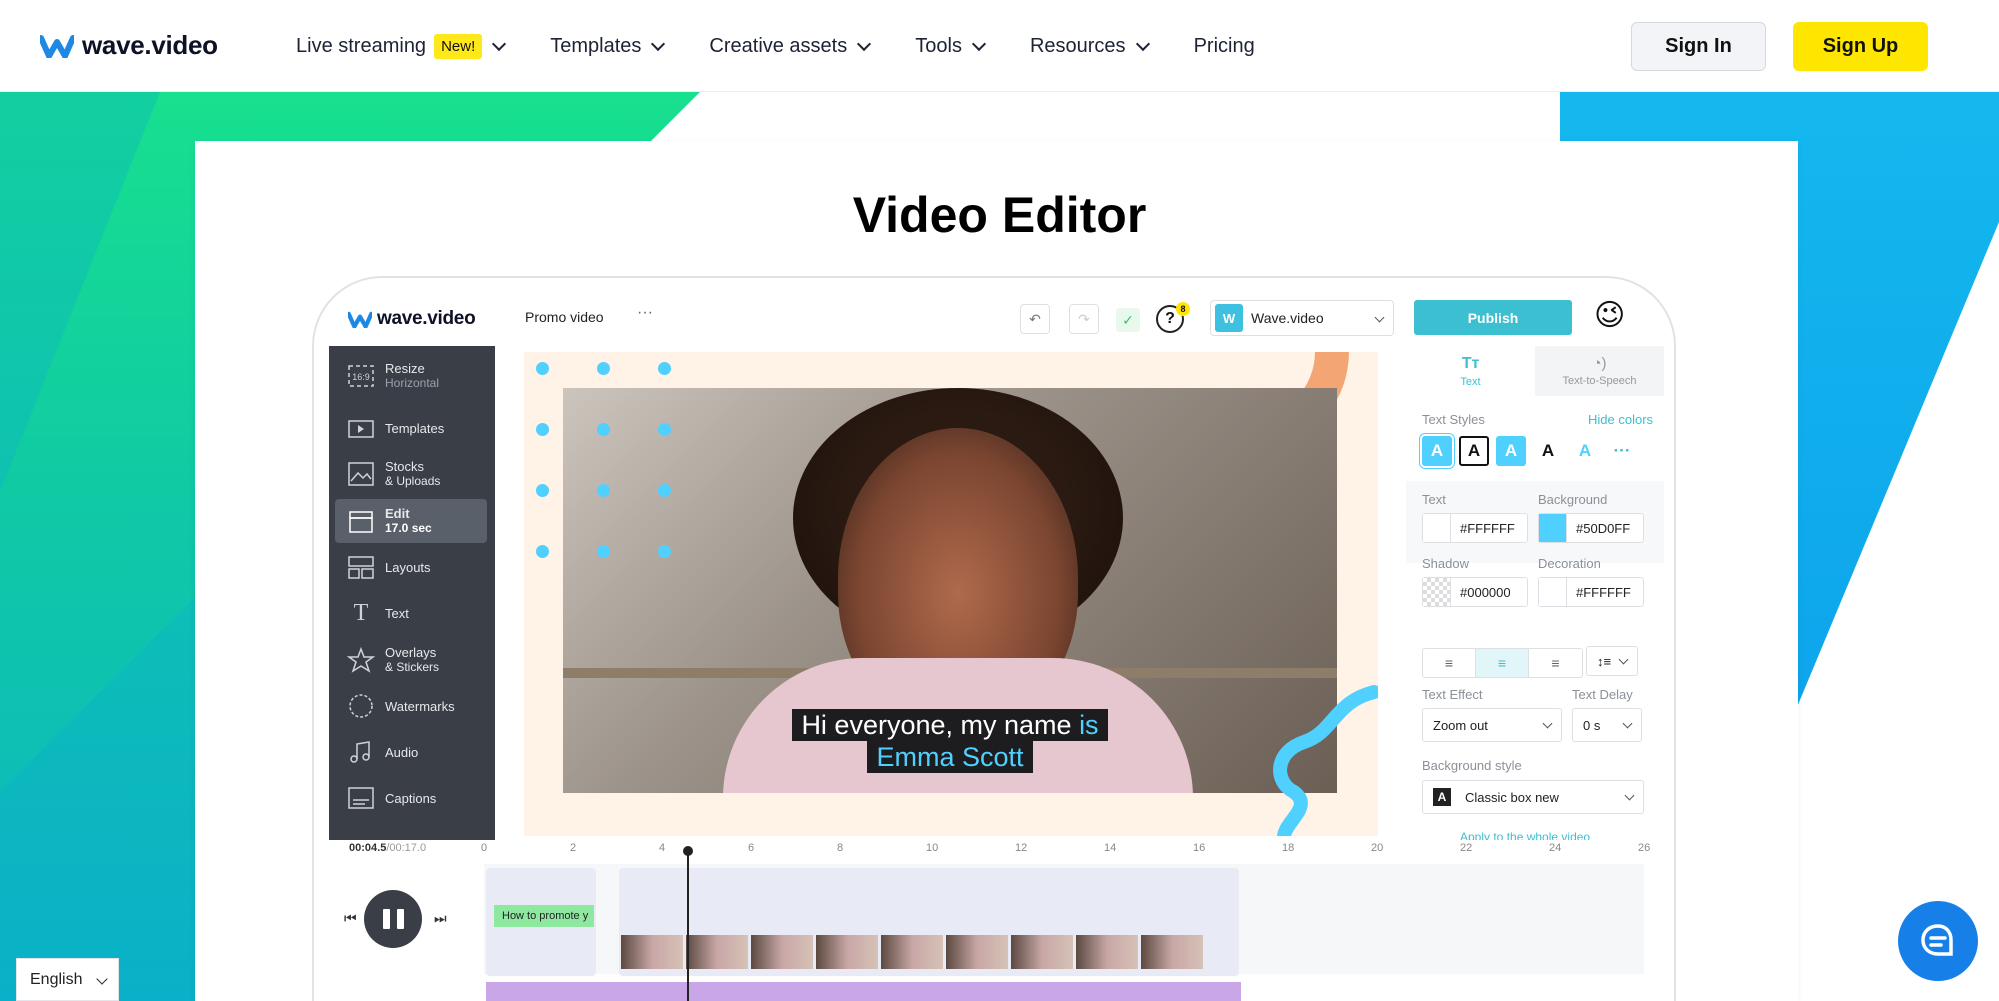  Describe the element at coordinates (387, 848) in the screenshot. I see `time-readout: 00:04.5/00:17.0` at that location.